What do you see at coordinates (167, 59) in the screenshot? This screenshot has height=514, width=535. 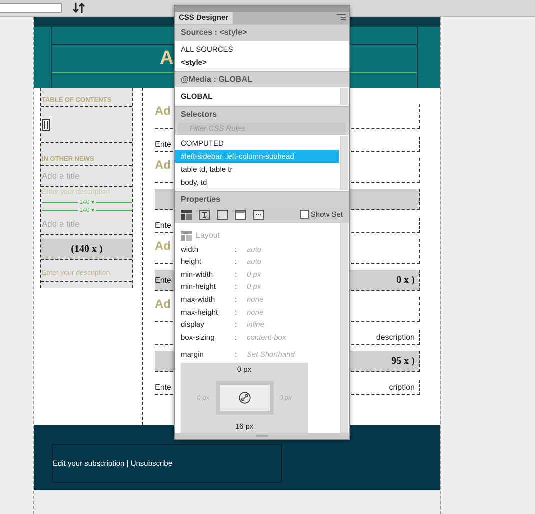 I see `header-title: A` at bounding box center [167, 59].